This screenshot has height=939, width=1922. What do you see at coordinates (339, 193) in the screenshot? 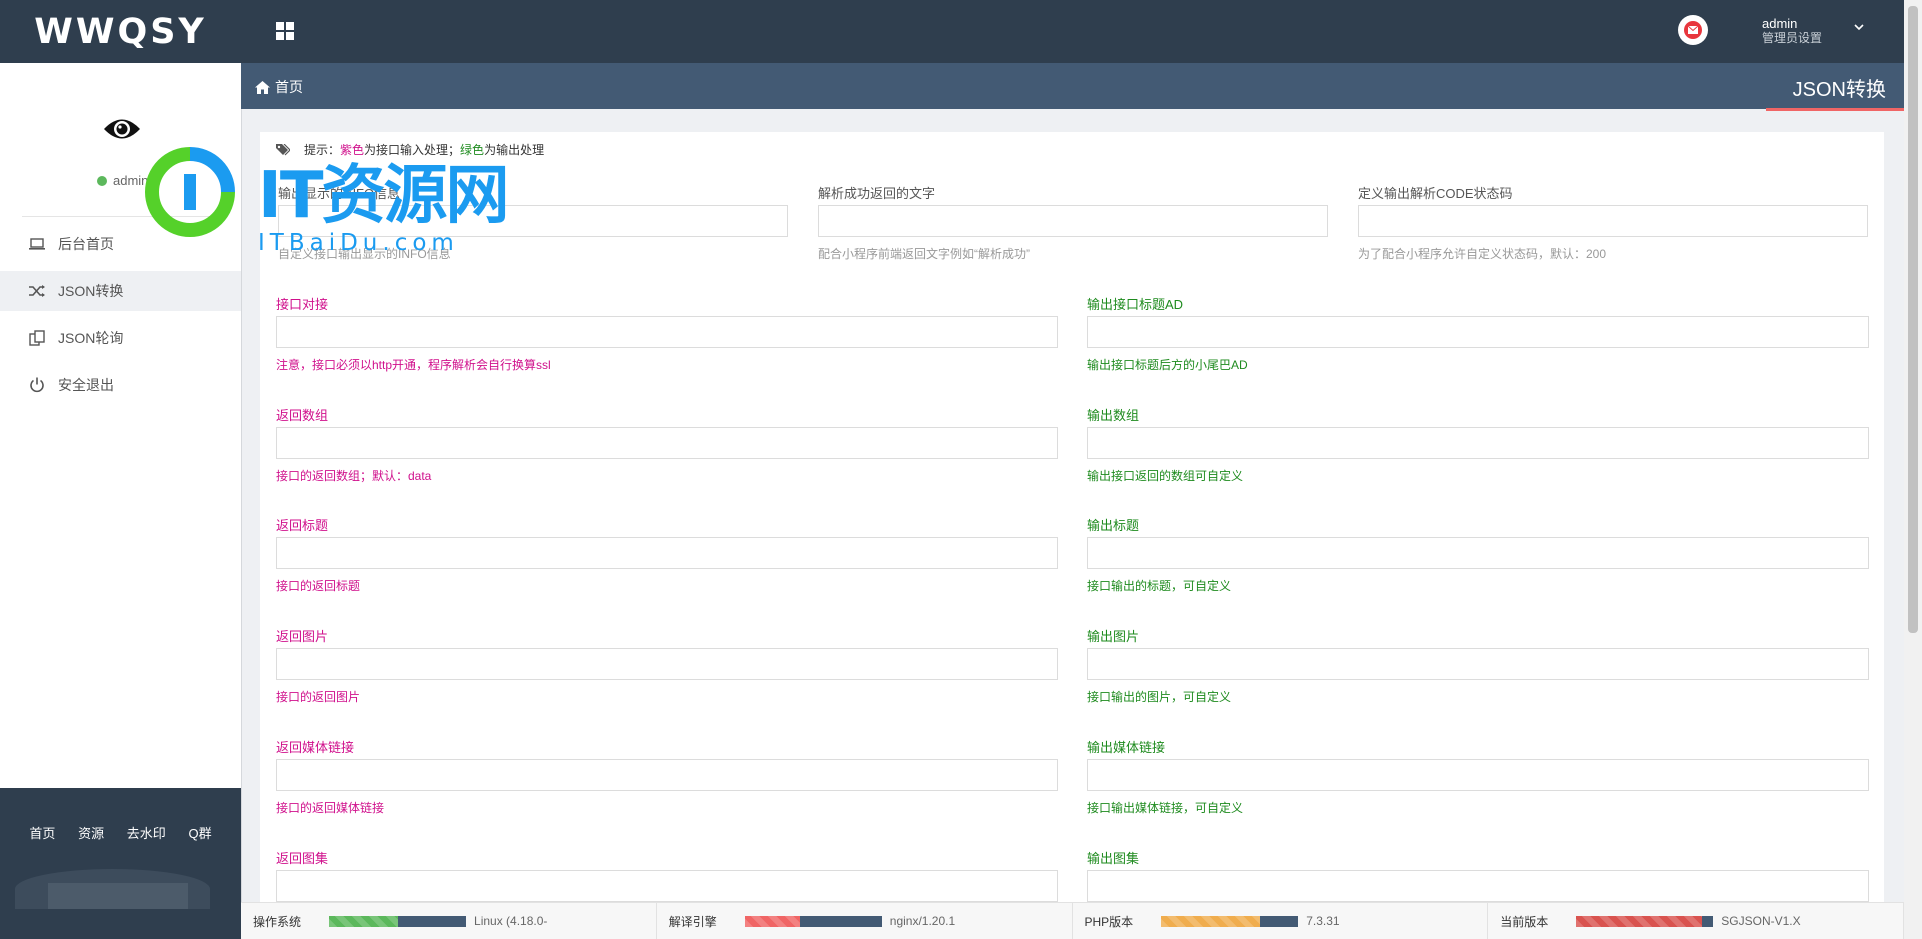
I see `info-label: 输出显示的INFO信息` at bounding box center [339, 193].